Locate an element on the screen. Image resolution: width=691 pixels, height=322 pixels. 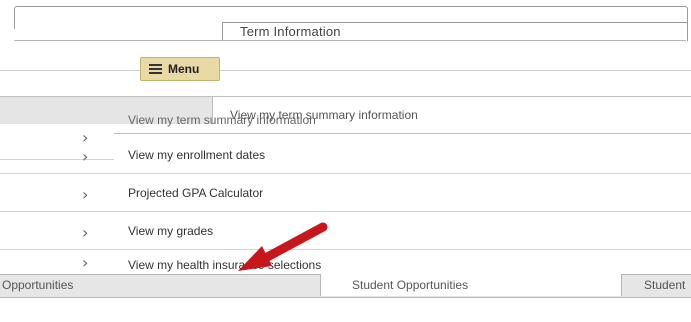
arrow-shaft is located at coordinates (290, 244).